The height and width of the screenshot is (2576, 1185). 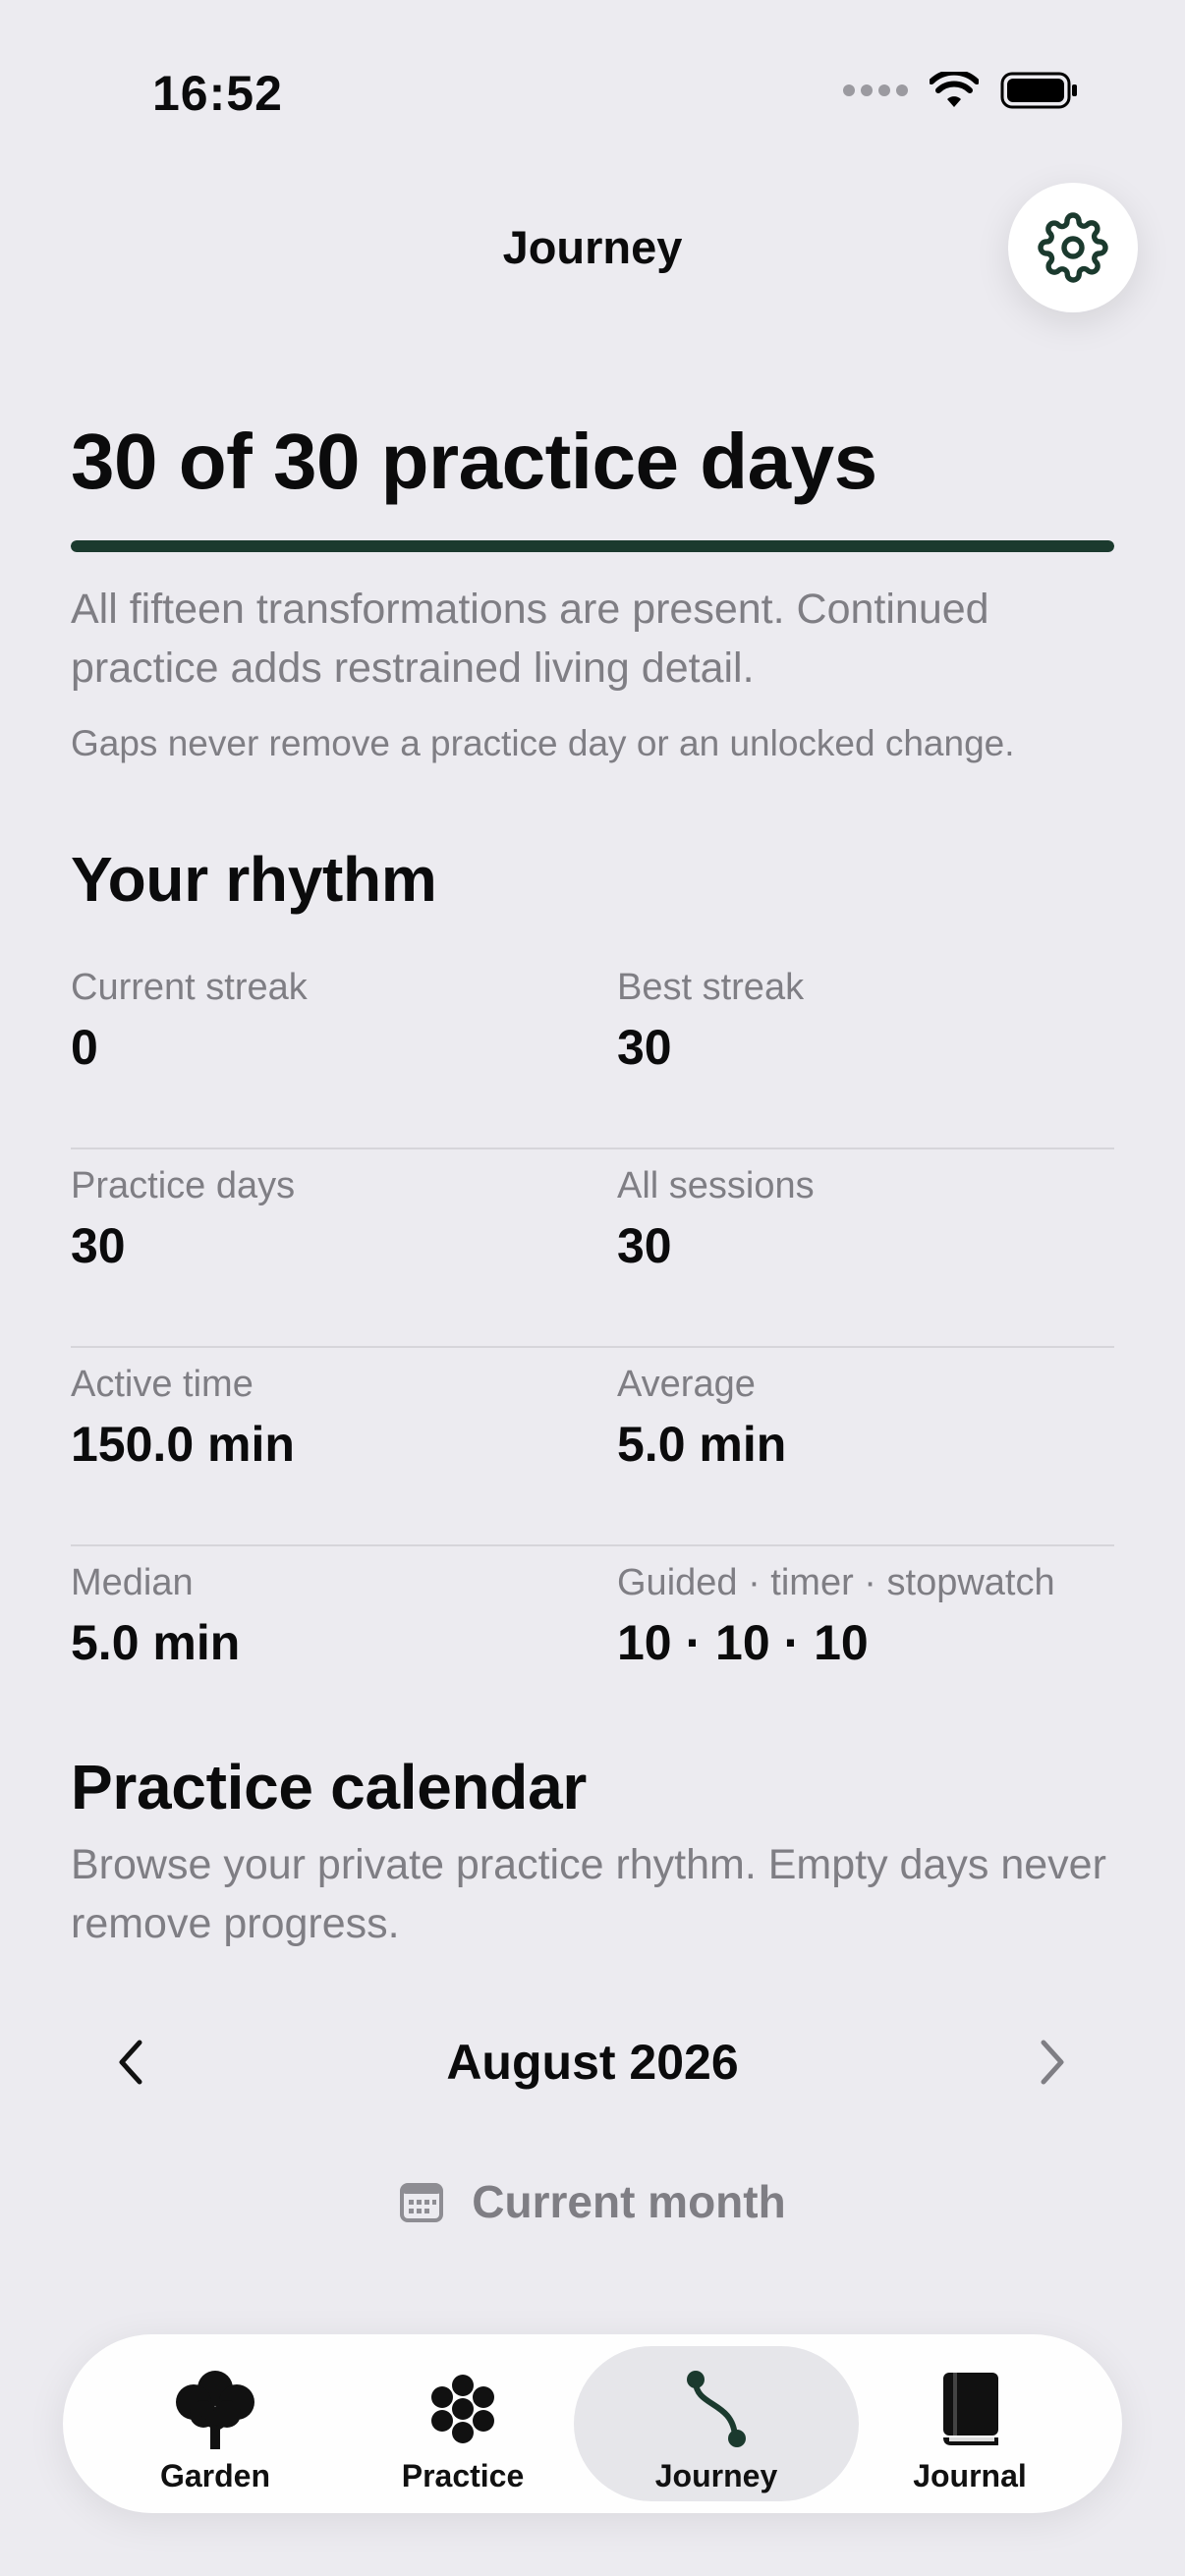 I want to click on stat-session-types: Guided · timer · stopwatch 10 · 10 · 10, so click(x=836, y=1616).